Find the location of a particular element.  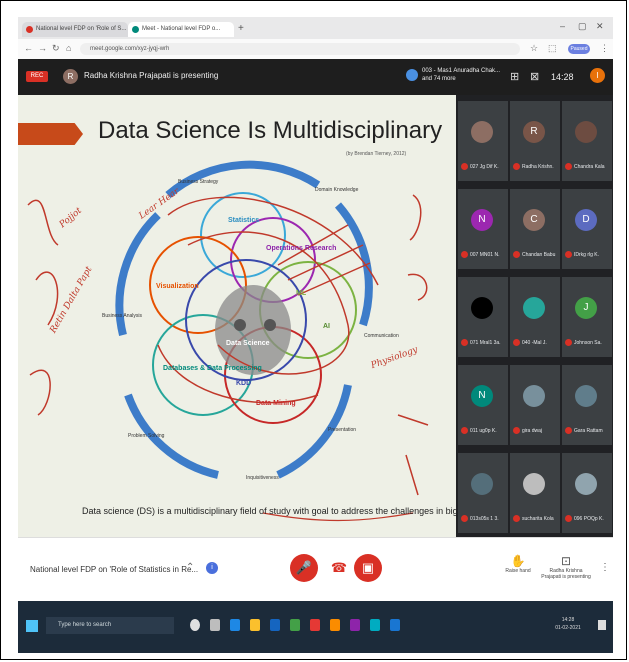

home-icon: ⌂ is located at coordinates (68, 48).